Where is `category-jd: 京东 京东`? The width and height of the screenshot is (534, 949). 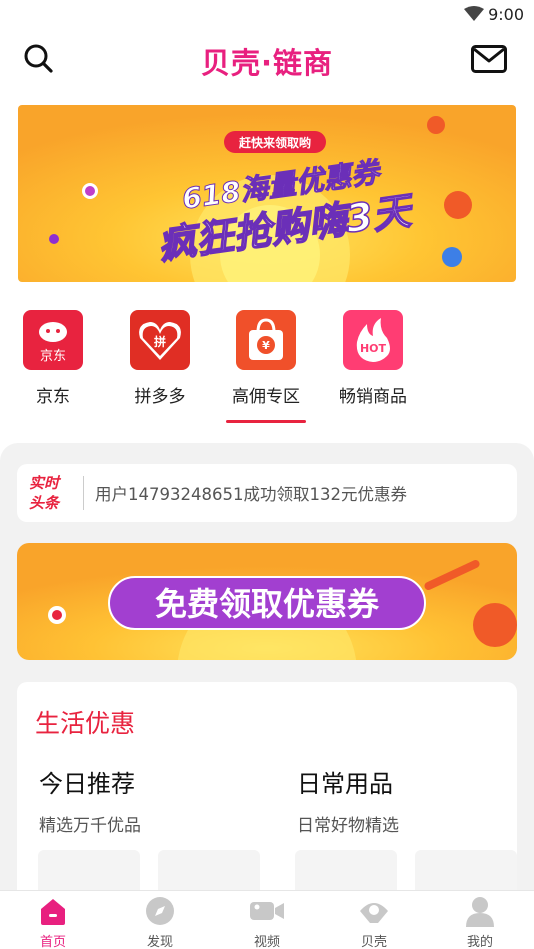
category-jd: 京东 京东 is located at coordinates (53, 358).